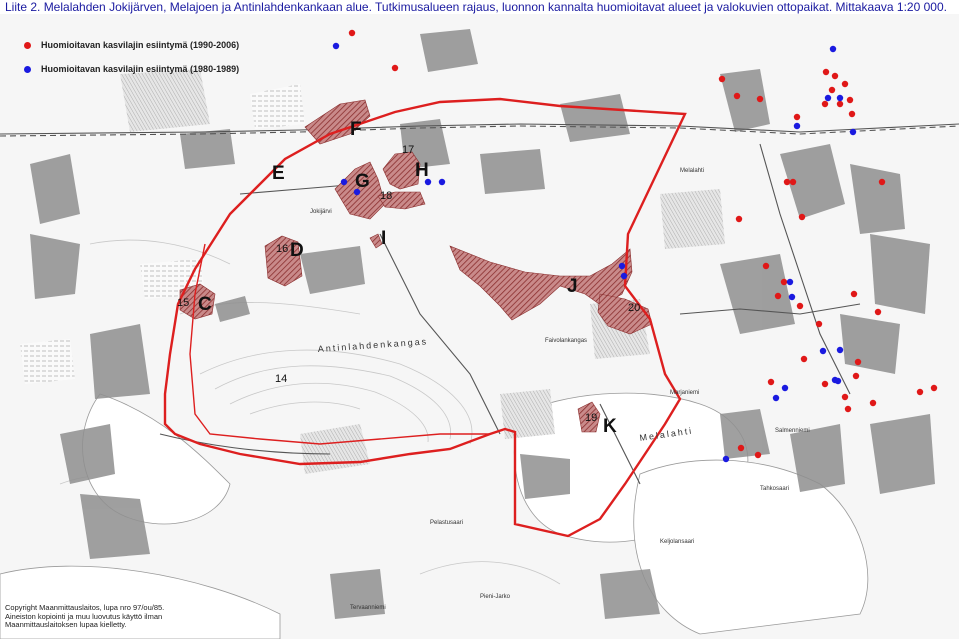 The image size is (959, 639). Describe the element at coordinates (495, 597) in the screenshot. I see `label-pieni-jarko: Pieni-Jarko` at that location.